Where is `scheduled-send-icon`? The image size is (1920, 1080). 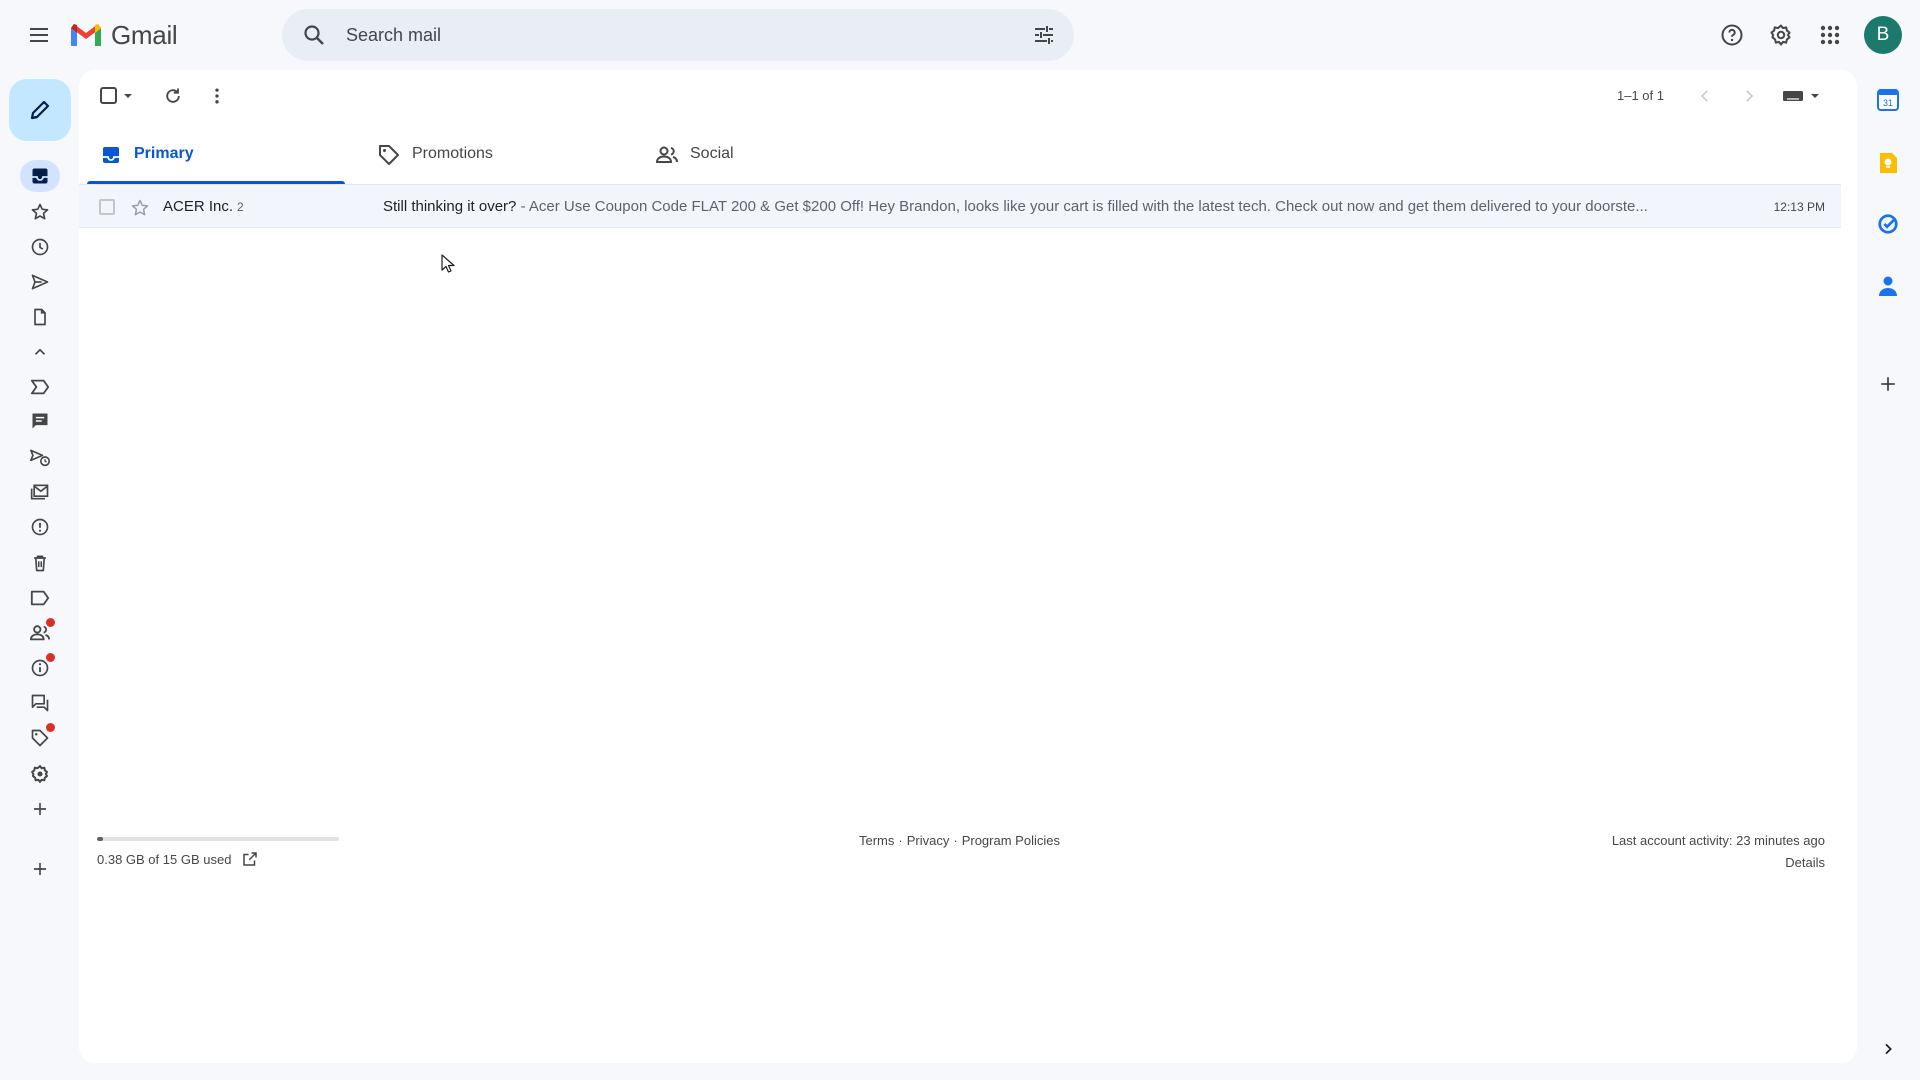 scheduled-send-icon is located at coordinates (40, 458).